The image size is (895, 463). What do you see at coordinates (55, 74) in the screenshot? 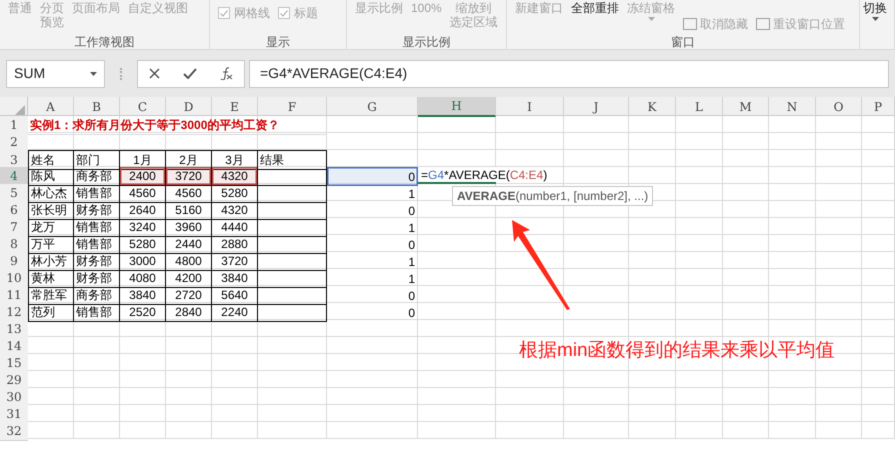
I see `name-box: SUM` at bounding box center [55, 74].